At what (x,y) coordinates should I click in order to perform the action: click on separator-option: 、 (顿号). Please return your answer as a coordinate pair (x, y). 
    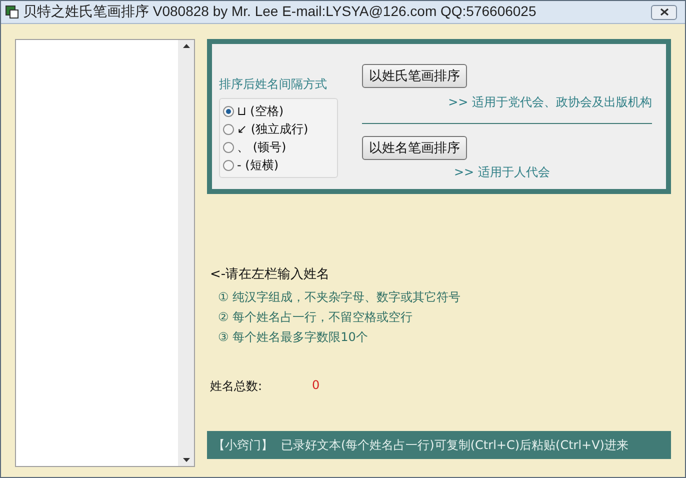
    Looking at the image, I should click on (277, 147).